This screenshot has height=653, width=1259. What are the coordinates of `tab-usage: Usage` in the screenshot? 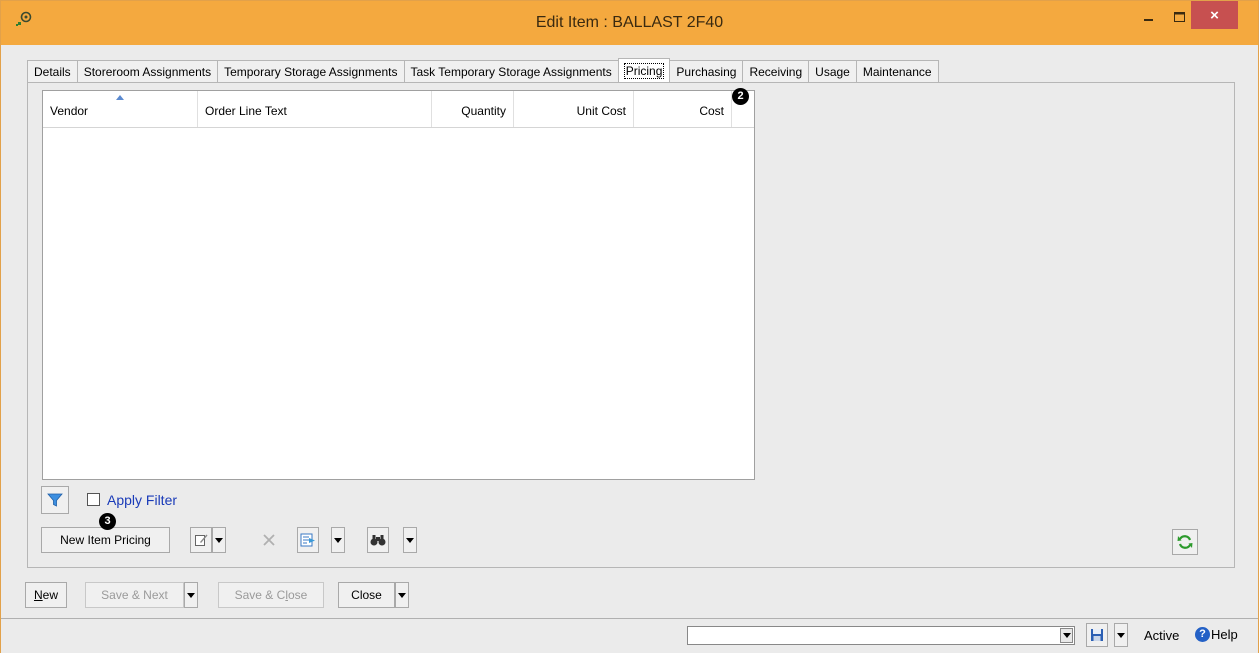 It's located at (832, 71).